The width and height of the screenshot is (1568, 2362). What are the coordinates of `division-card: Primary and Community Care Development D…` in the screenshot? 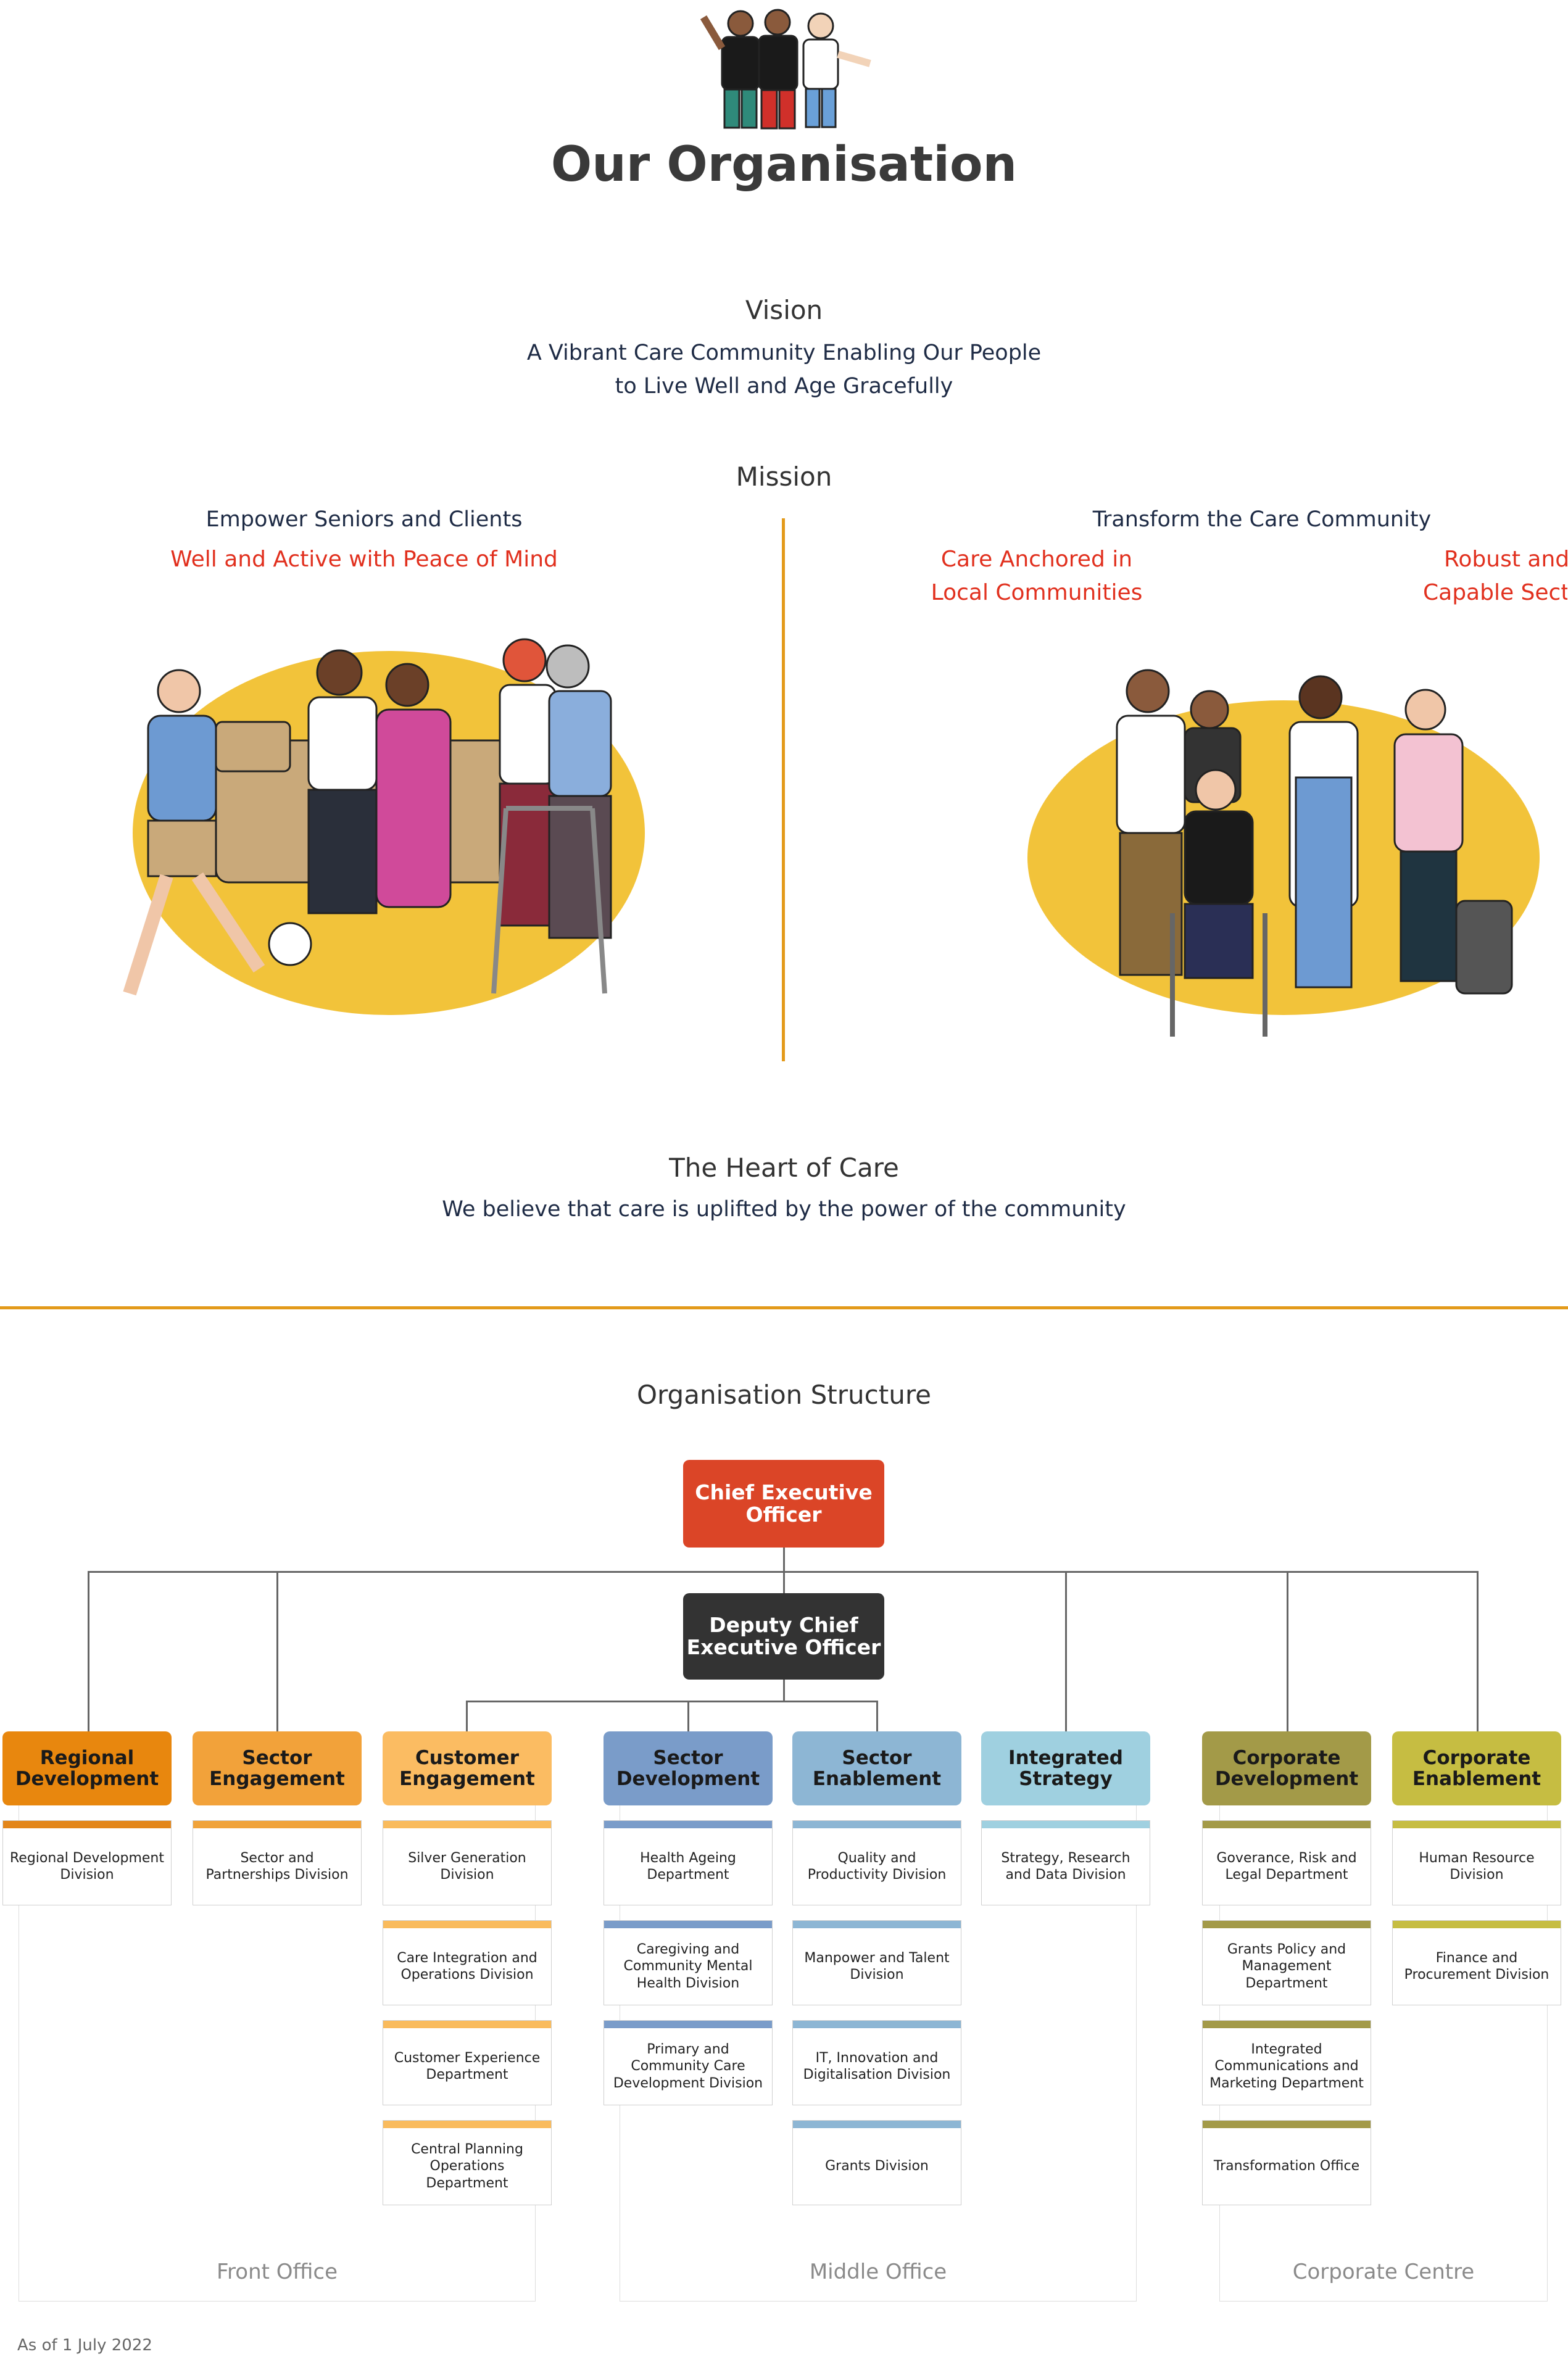 It's located at (688, 2062).